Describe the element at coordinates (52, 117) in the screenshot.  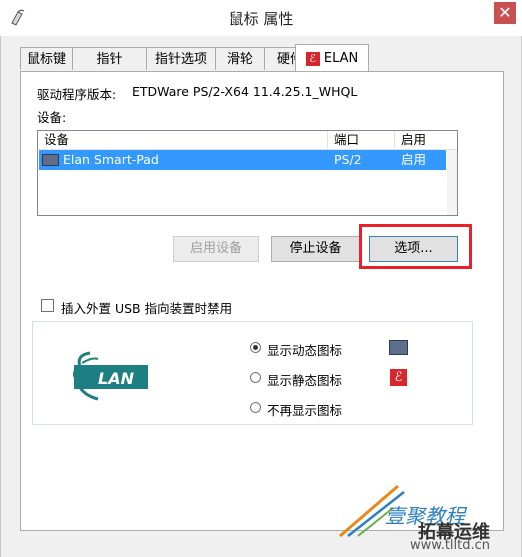
I see `devices-label: 设备:` at that location.